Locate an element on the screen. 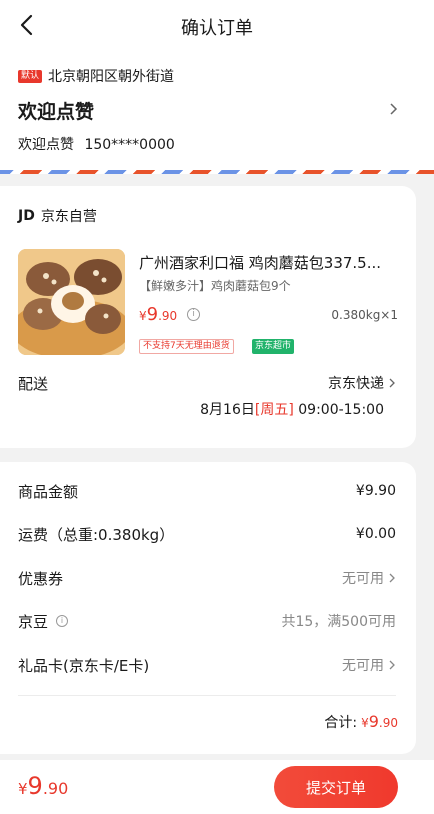 This screenshot has width=434, height=814. jingdou-info-icon: i is located at coordinates (62, 621).